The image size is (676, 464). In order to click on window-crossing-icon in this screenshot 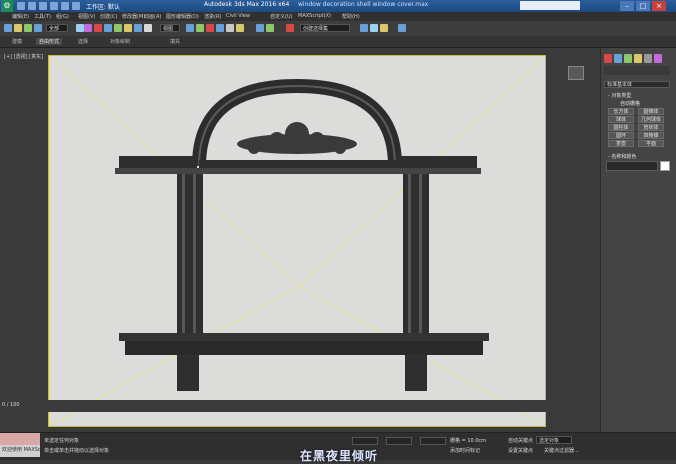, I will do `click(118, 28)`.